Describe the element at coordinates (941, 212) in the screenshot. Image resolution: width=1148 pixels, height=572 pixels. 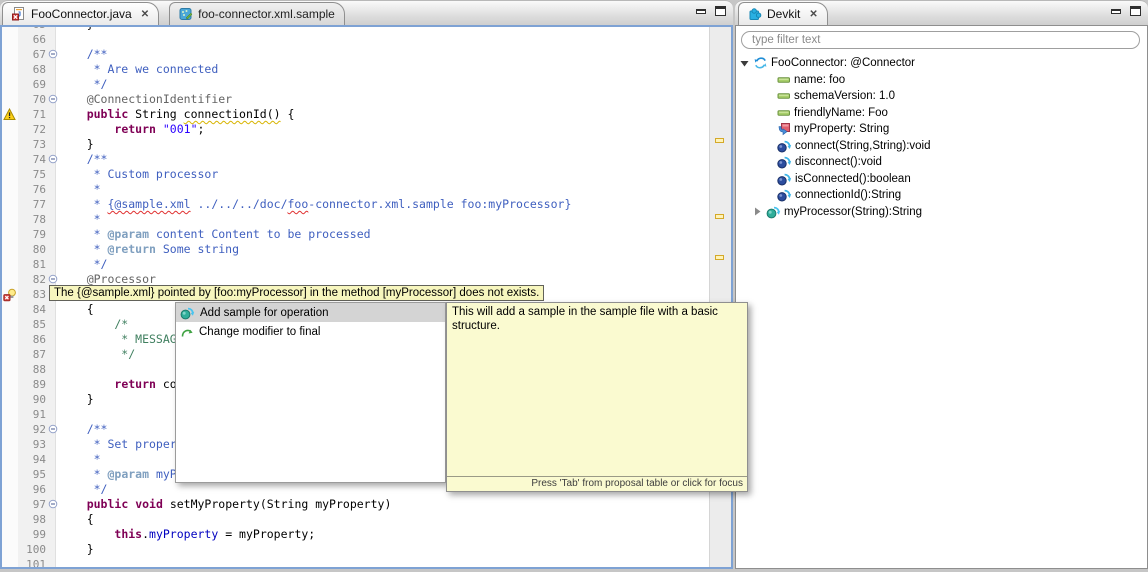
I see `tree-item-myprocessor: myProcessor(String):String` at that location.